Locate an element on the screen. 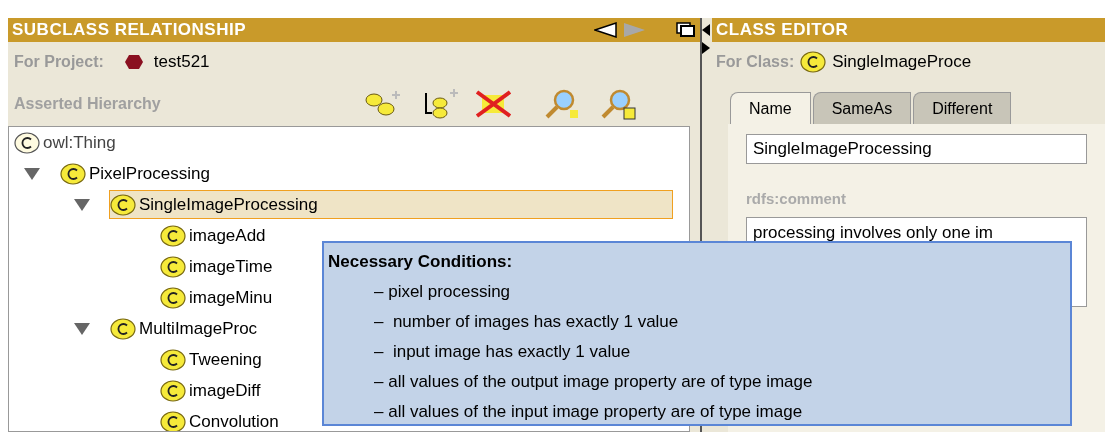 This screenshot has height=432, width=1105. condition-text: – pixel processing is located at coordinates (443, 292).